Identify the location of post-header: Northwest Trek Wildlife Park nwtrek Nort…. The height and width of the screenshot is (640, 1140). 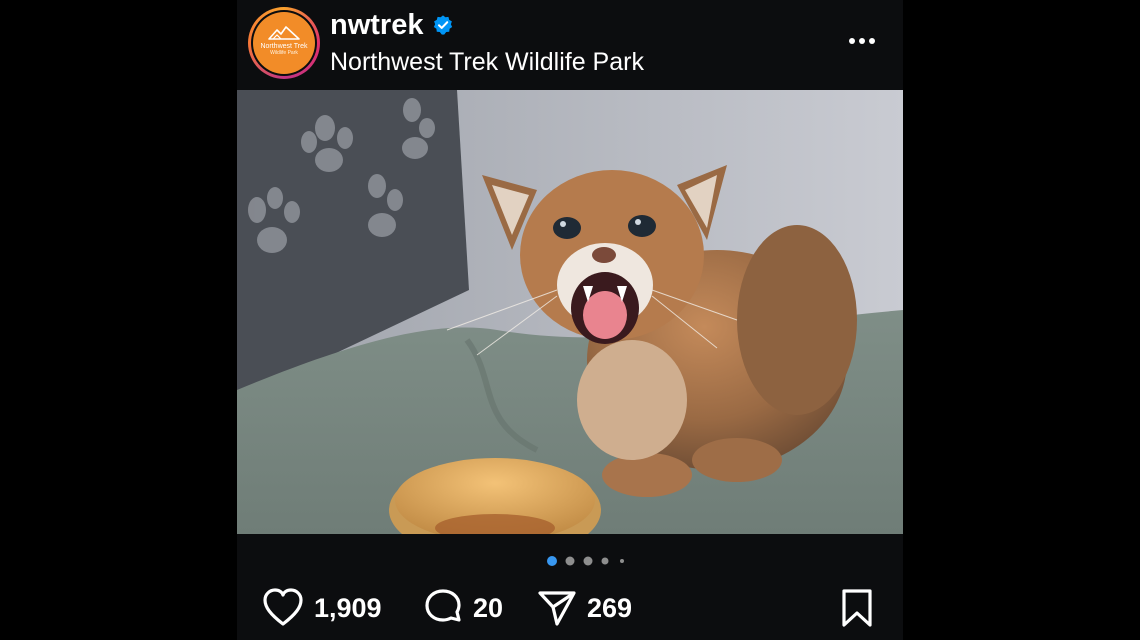
(570, 45).